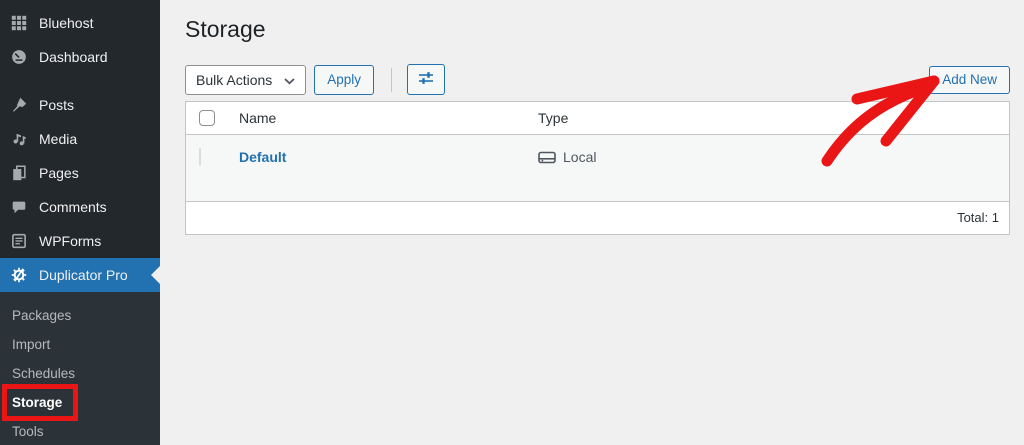  Describe the element at coordinates (597, 217) in the screenshot. I see `table-footer: Total: 1` at that location.